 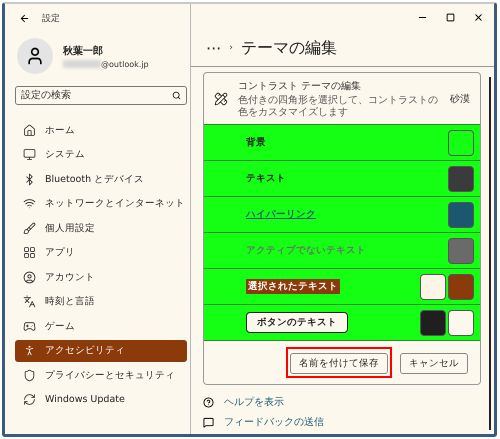 I want to click on sidebar-item-label: アカウント, so click(x=70, y=277).